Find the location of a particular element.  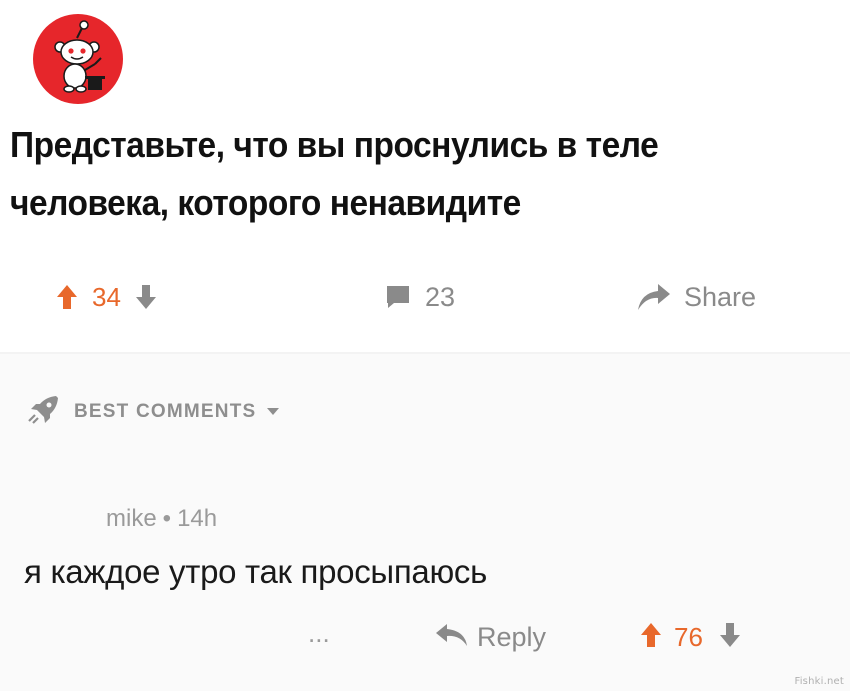

comment-vote-group: 76 is located at coordinates (690, 637).